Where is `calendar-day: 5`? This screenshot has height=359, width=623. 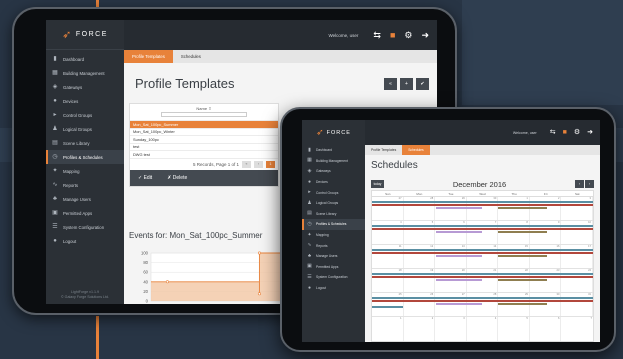
calendar-day: 5 is located at coordinates (514, 329).